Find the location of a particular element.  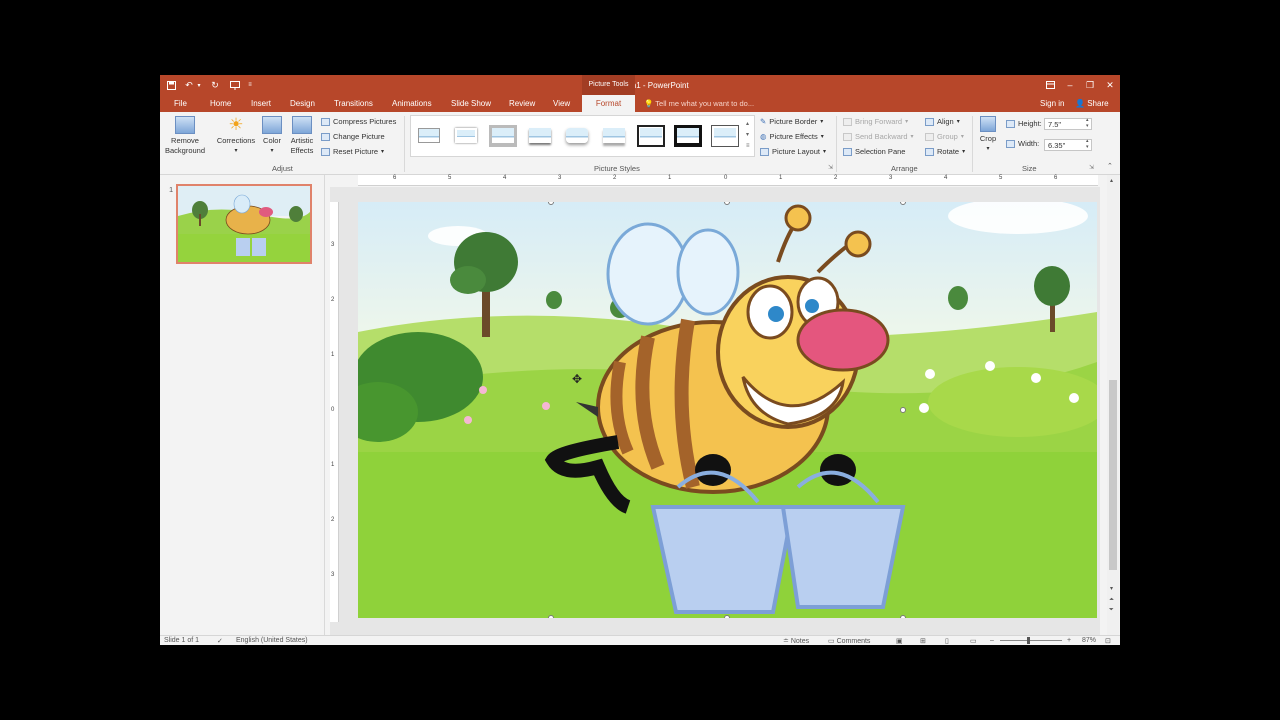

tab-slide-show: Slide Show is located at coordinates (471, 103).